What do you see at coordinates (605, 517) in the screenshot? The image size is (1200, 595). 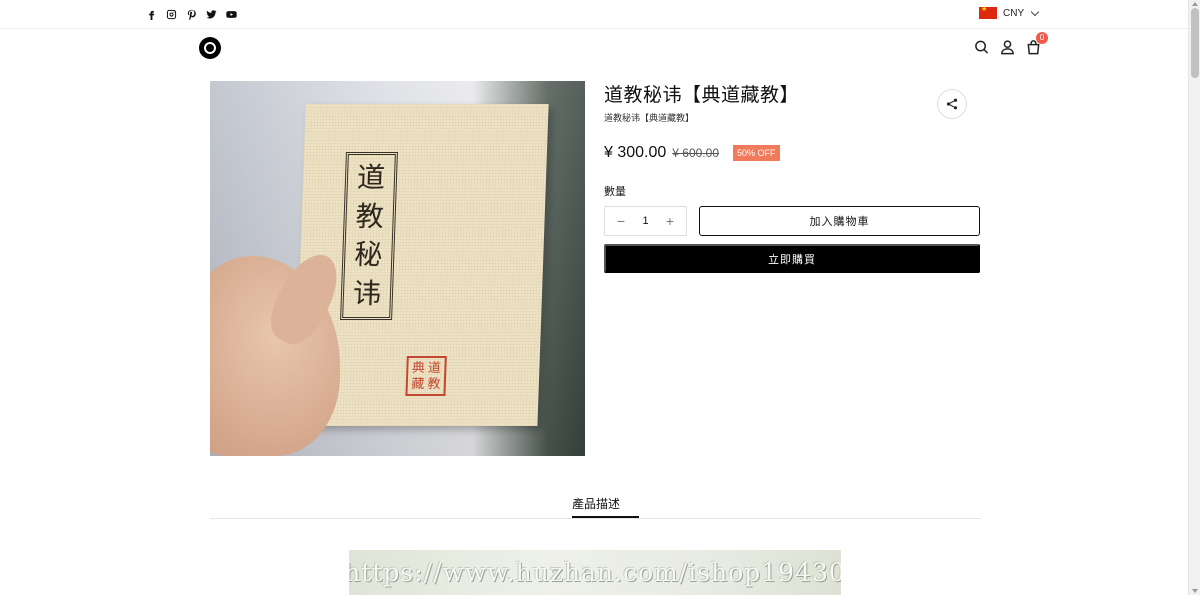 I see `active-tab-indicator` at bounding box center [605, 517].